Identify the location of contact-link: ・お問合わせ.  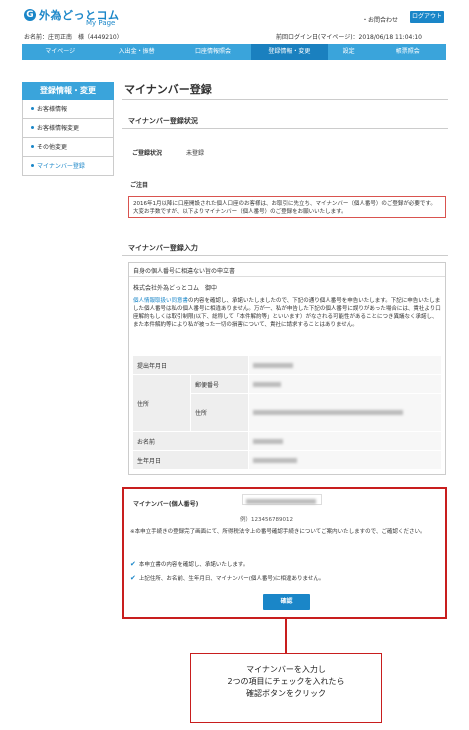
(380, 19).